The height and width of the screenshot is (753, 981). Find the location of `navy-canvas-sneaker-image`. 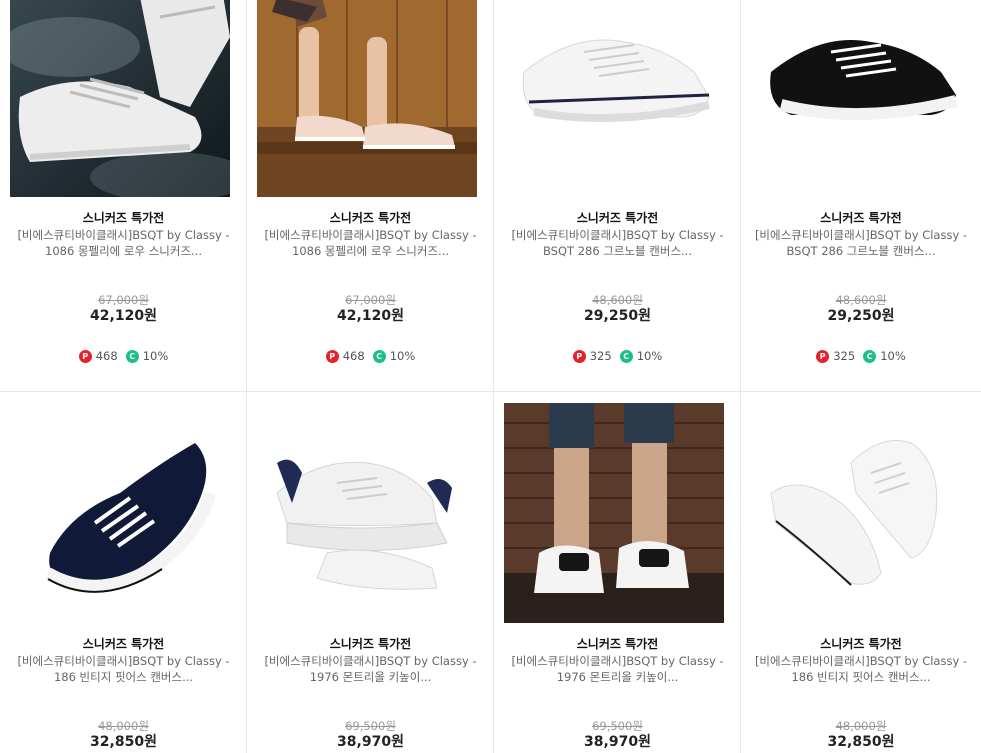

navy-canvas-sneaker-image is located at coordinates (120, 513).